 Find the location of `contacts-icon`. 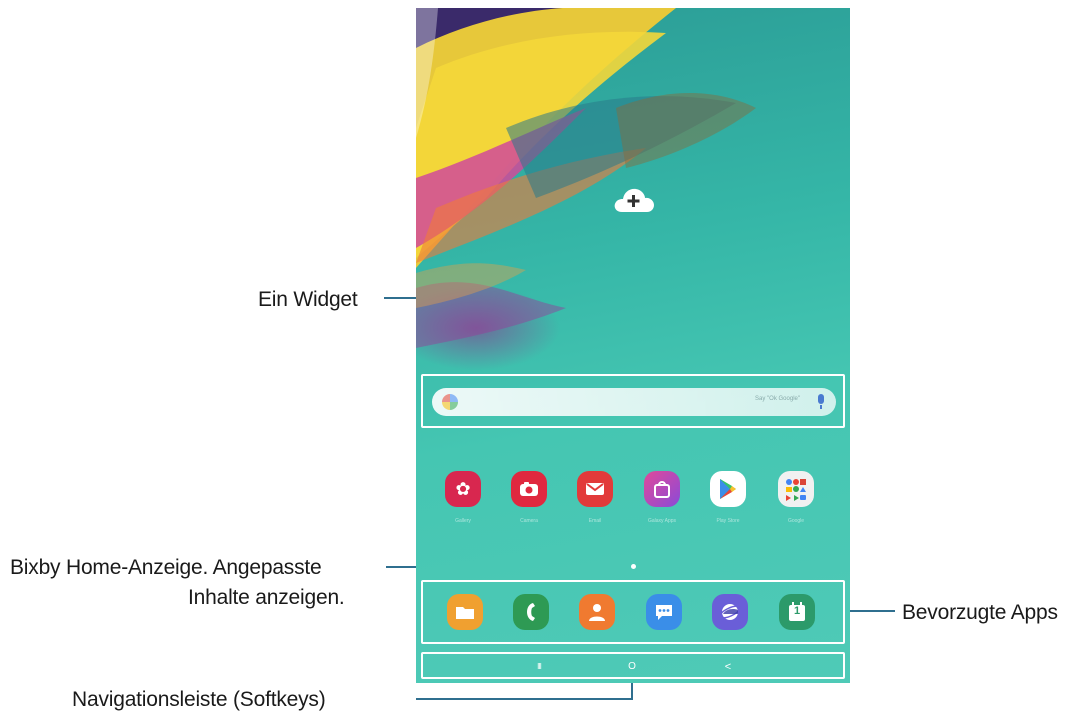

contacts-icon is located at coordinates (597, 612).